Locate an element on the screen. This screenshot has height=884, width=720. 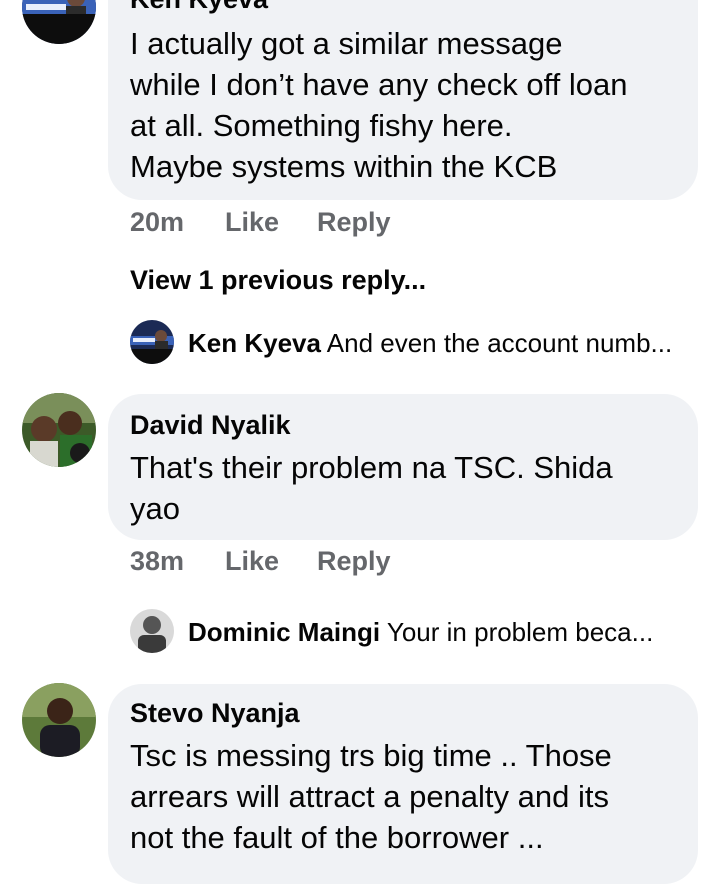
comment-text-line: while I don’t have any check off loan is located at coordinates (379, 84).